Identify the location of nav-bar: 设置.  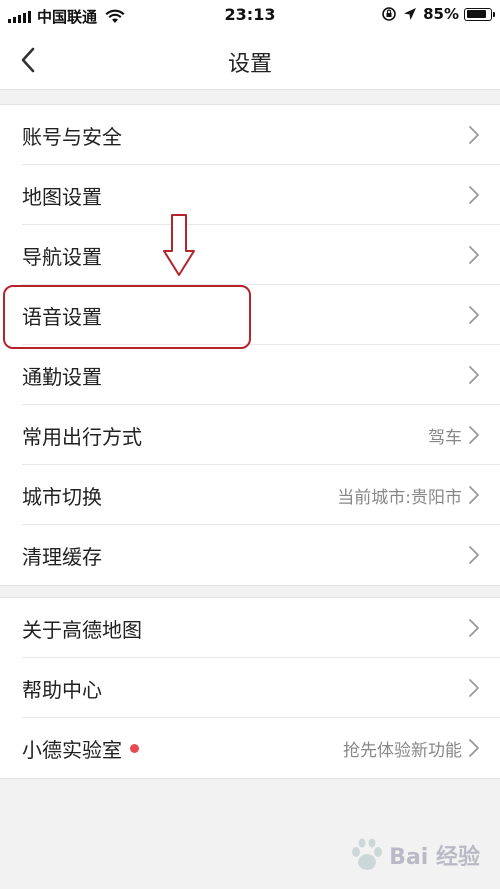
(250, 60).